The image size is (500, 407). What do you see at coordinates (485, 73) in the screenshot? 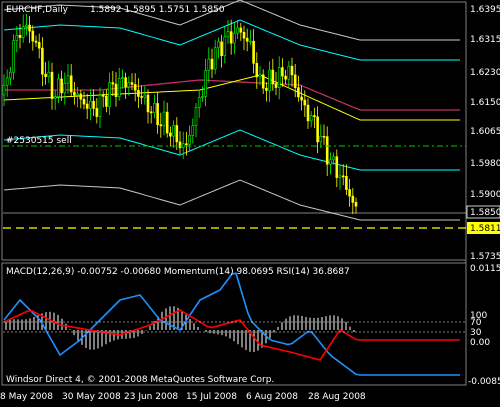
I see `price-tick: 1.6230` at bounding box center [485, 73].